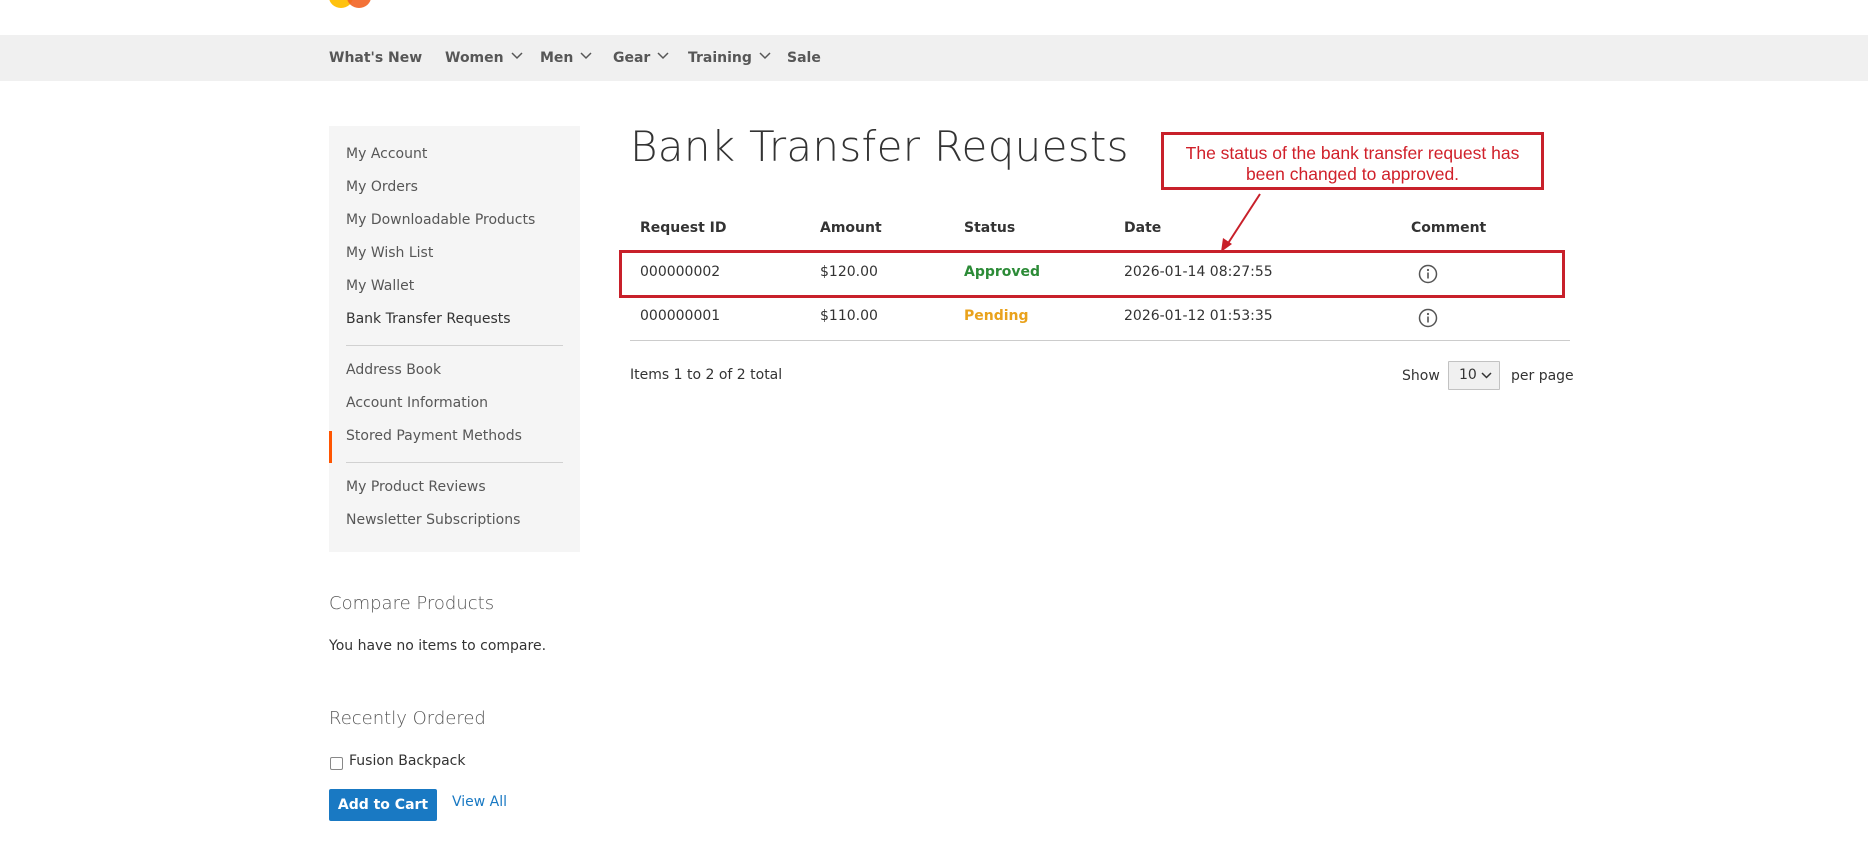  What do you see at coordinates (330, 447) in the screenshot?
I see `active-item-marker` at bounding box center [330, 447].